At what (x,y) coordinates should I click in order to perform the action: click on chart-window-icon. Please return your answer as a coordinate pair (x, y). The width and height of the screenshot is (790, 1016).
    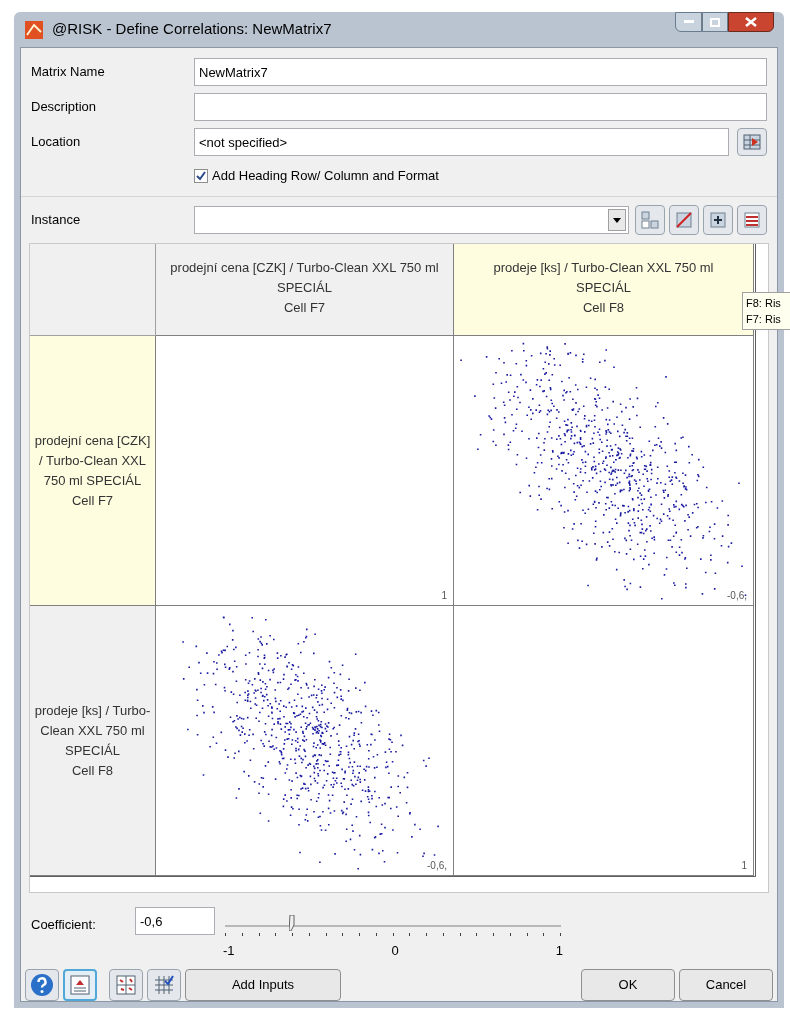
    Looking at the image, I should click on (80, 985).